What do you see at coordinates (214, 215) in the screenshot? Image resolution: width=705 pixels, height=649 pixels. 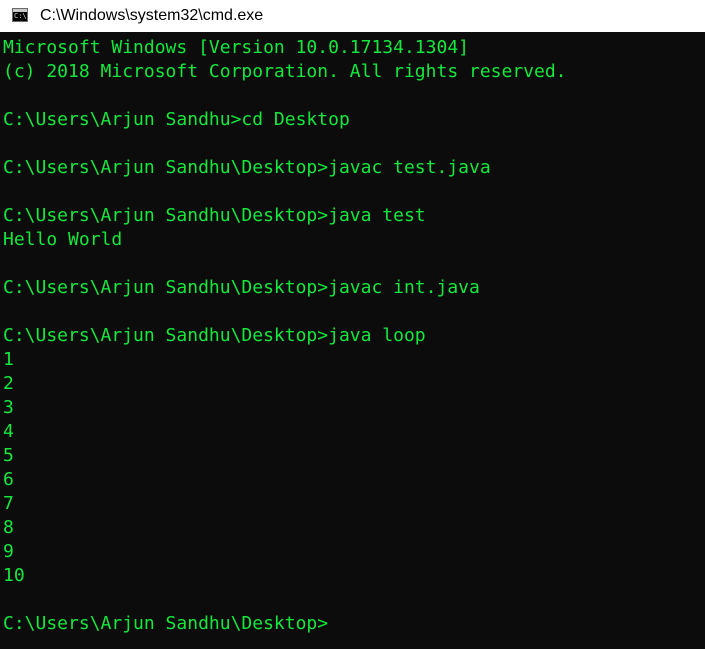 I see `console-line: C:\Users\Arjun Sandhu\Desktop>java test` at bounding box center [214, 215].